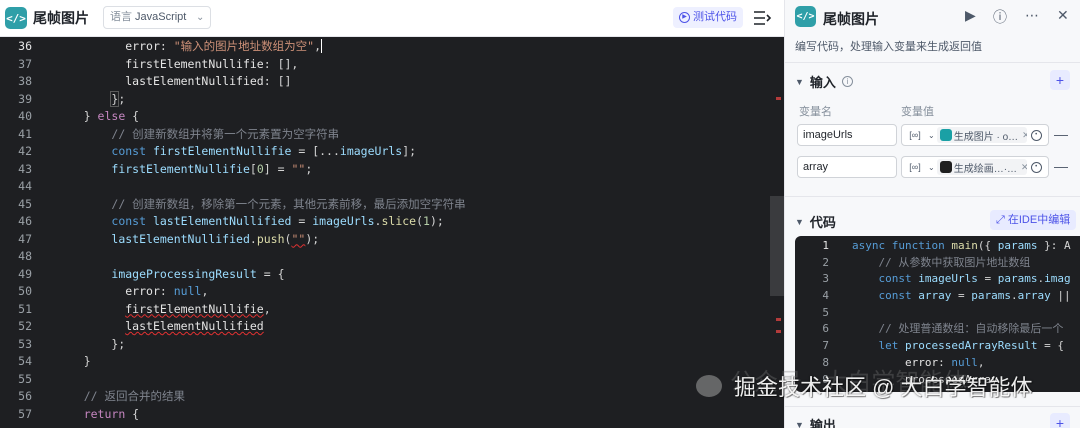 Image resolution: width=1080 pixels, height=428 pixels. Describe the element at coordinates (945, 167) in the screenshot. I see `paint-node-icon` at that location.